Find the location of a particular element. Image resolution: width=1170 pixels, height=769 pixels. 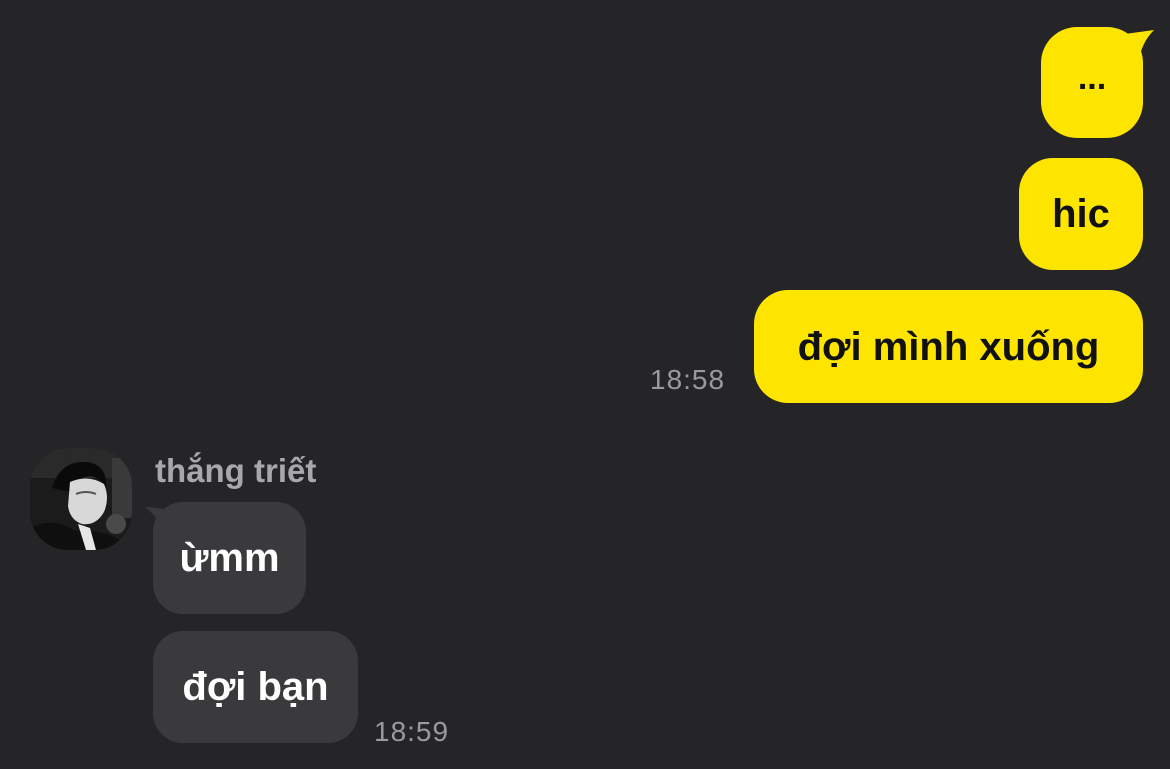

outgoing-message-text: đợi mình xuống is located at coordinates (948, 346).